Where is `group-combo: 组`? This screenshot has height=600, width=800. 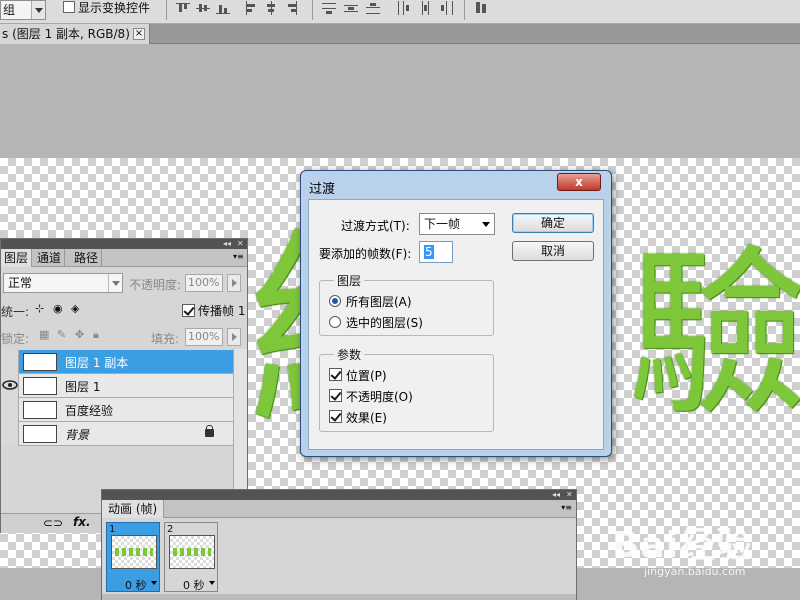
group-combo: 组 is located at coordinates (23, 10).